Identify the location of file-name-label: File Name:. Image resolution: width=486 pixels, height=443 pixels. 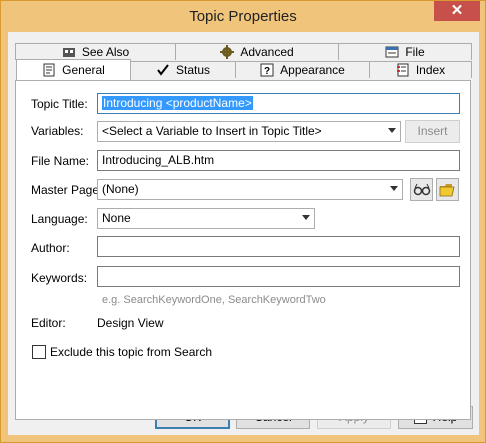
(60, 161).